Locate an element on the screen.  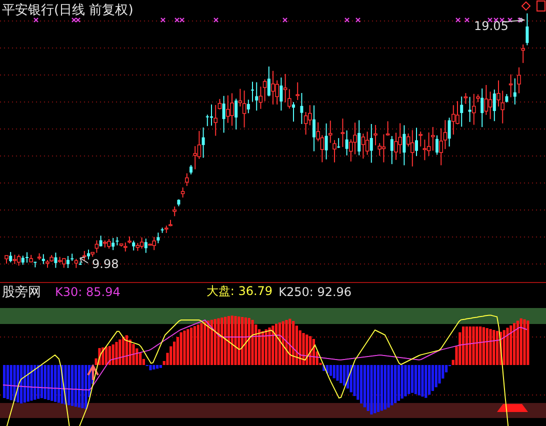
low-price-label: 9.98 is located at coordinates (105, 264).